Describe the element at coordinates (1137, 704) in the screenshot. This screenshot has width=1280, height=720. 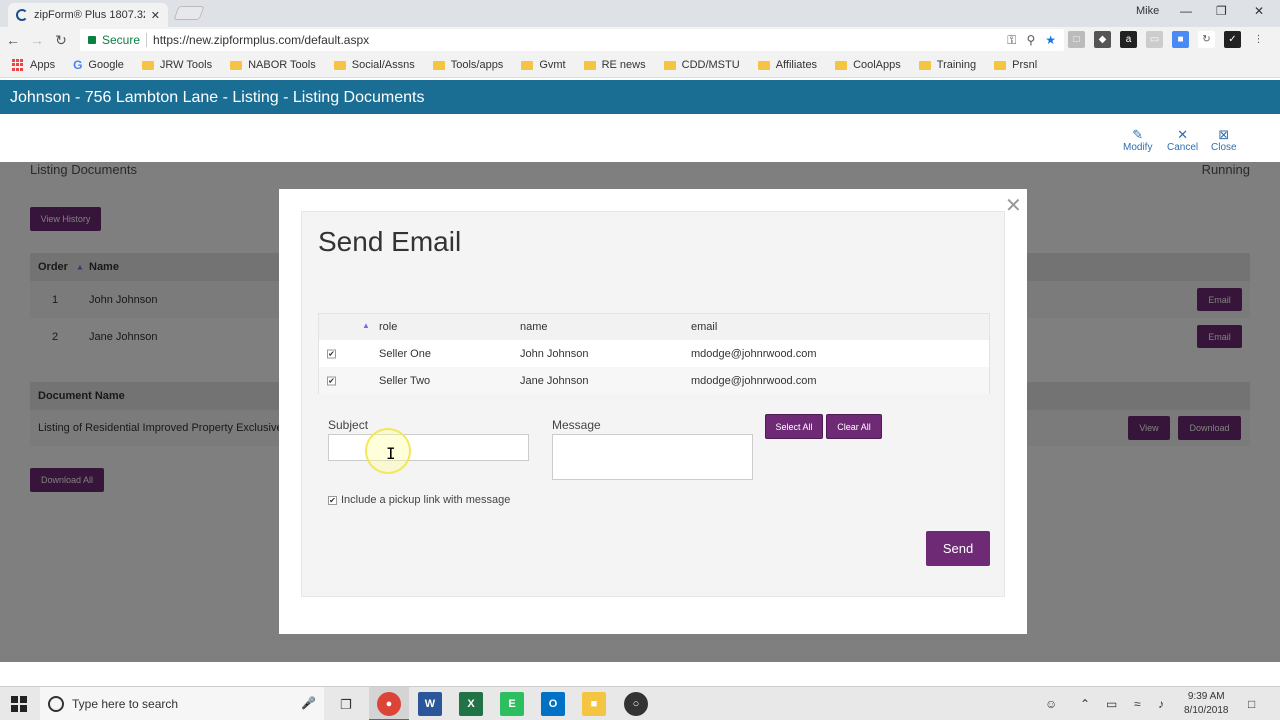
I see `wifi-icon: ≈` at that location.